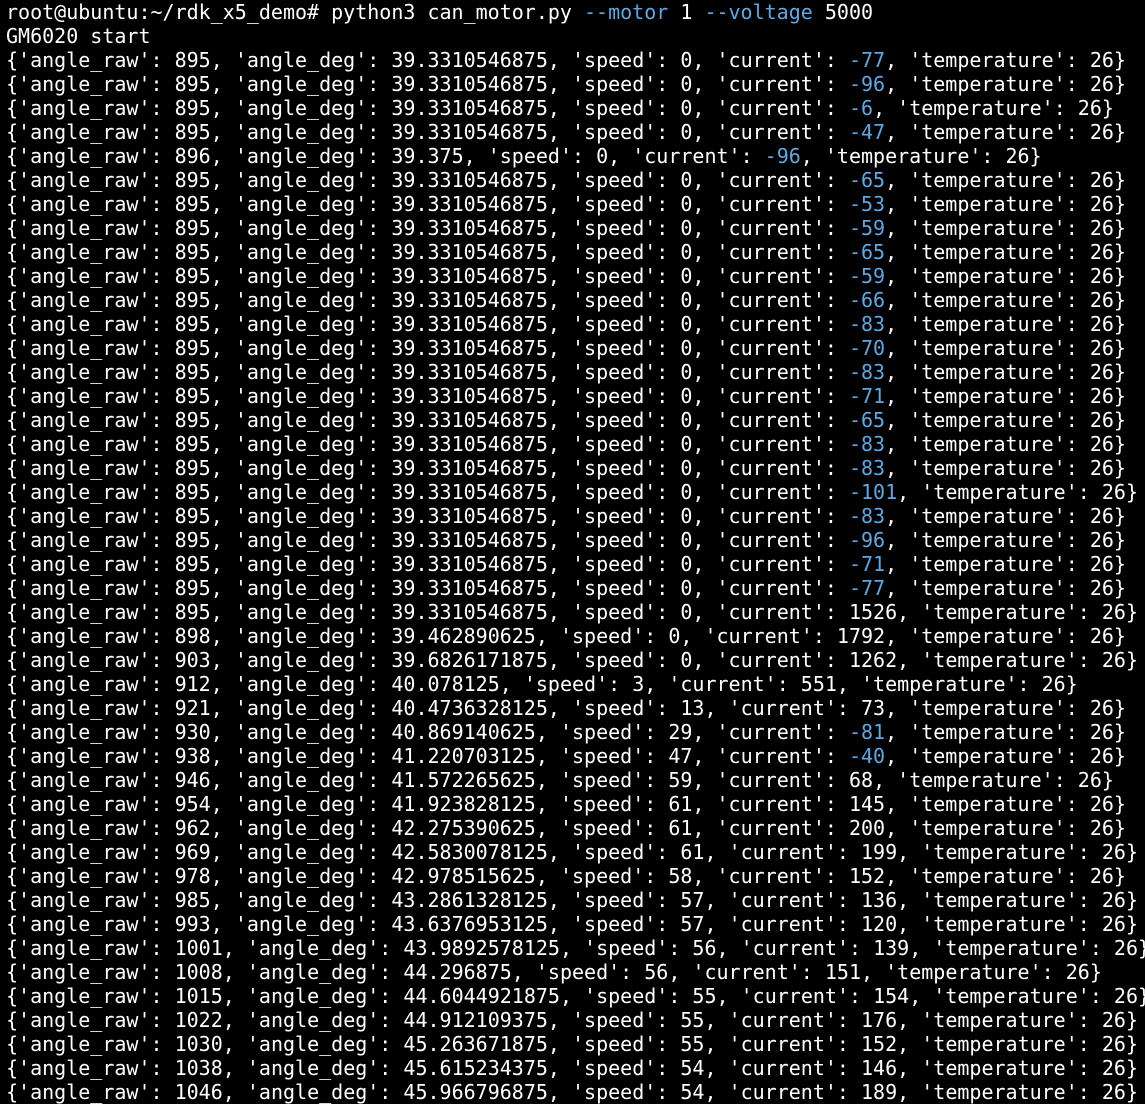 The width and height of the screenshot is (1145, 1104). I want to click on log-current-value: -53, so click(867, 204).